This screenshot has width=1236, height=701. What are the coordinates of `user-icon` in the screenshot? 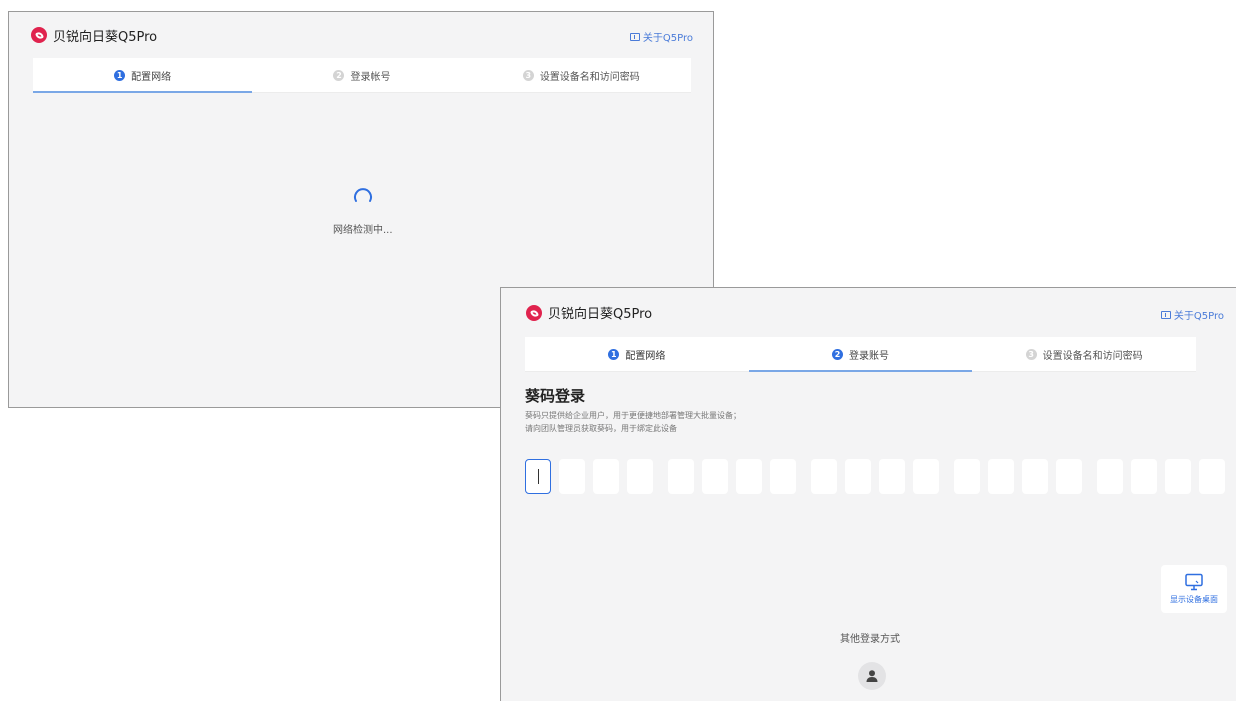 It's located at (872, 676).